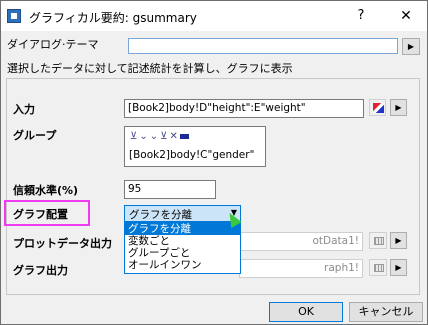 The height and width of the screenshot is (325, 428). I want to click on delete-icon: ✕, so click(174, 136).